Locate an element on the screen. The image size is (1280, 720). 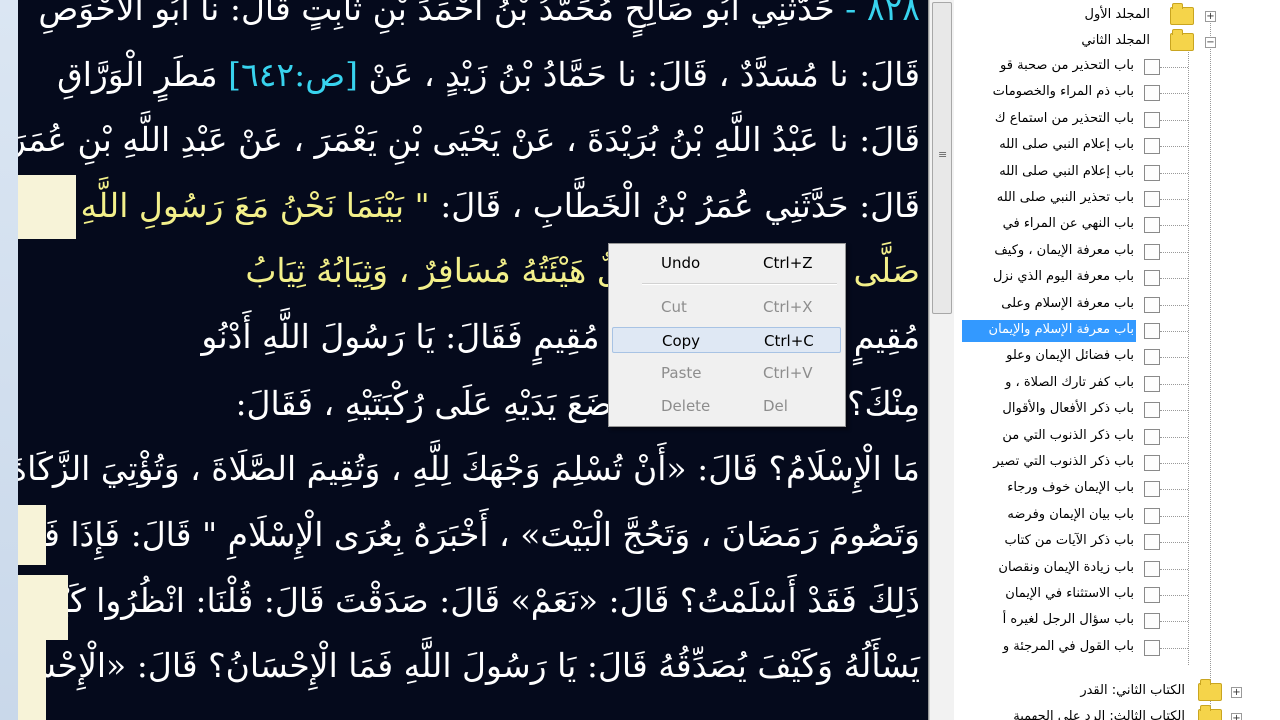
tree-node-chapter: باب فضائل الإيمان وعلو is located at coordinates (1049, 357).